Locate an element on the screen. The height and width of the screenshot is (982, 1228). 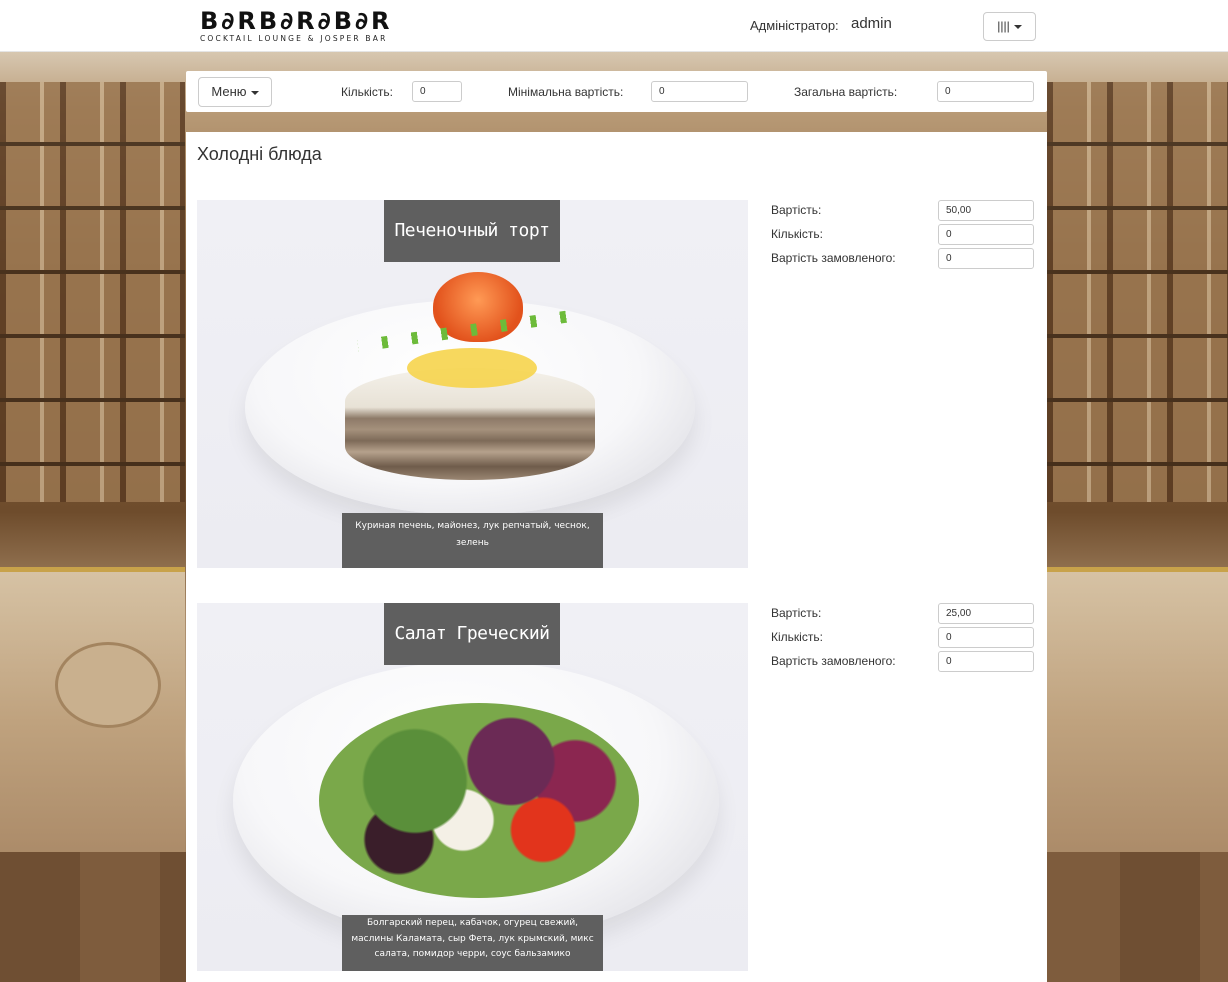
greek-salad-image is located at coordinates (479, 800).